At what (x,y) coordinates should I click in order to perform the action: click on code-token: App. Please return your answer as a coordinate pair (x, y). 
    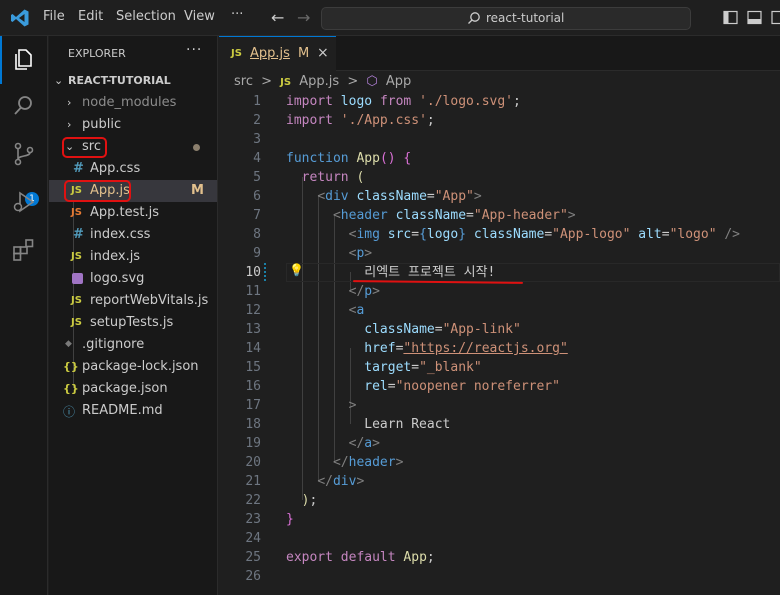
    Looking at the image, I should click on (415, 557).